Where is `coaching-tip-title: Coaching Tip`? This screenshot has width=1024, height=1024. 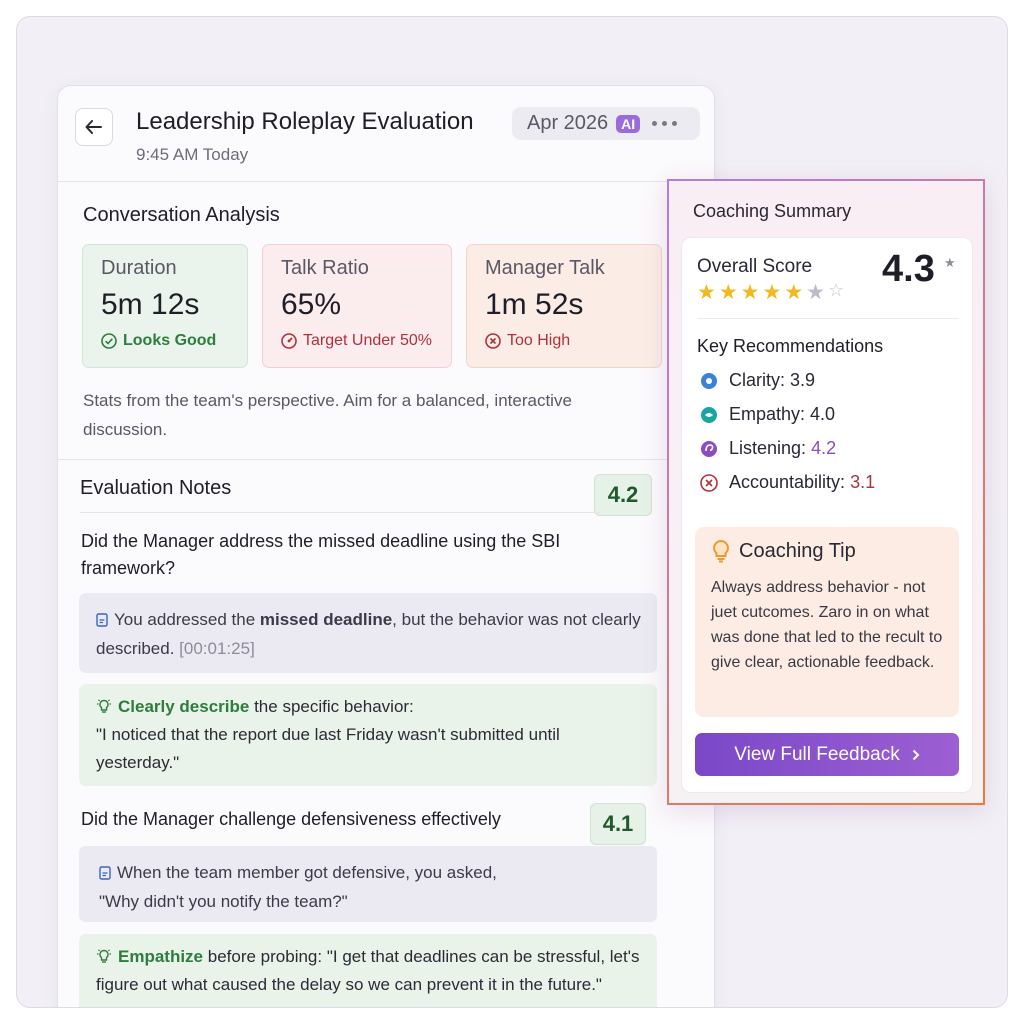 coaching-tip-title: Coaching Tip is located at coordinates (797, 550).